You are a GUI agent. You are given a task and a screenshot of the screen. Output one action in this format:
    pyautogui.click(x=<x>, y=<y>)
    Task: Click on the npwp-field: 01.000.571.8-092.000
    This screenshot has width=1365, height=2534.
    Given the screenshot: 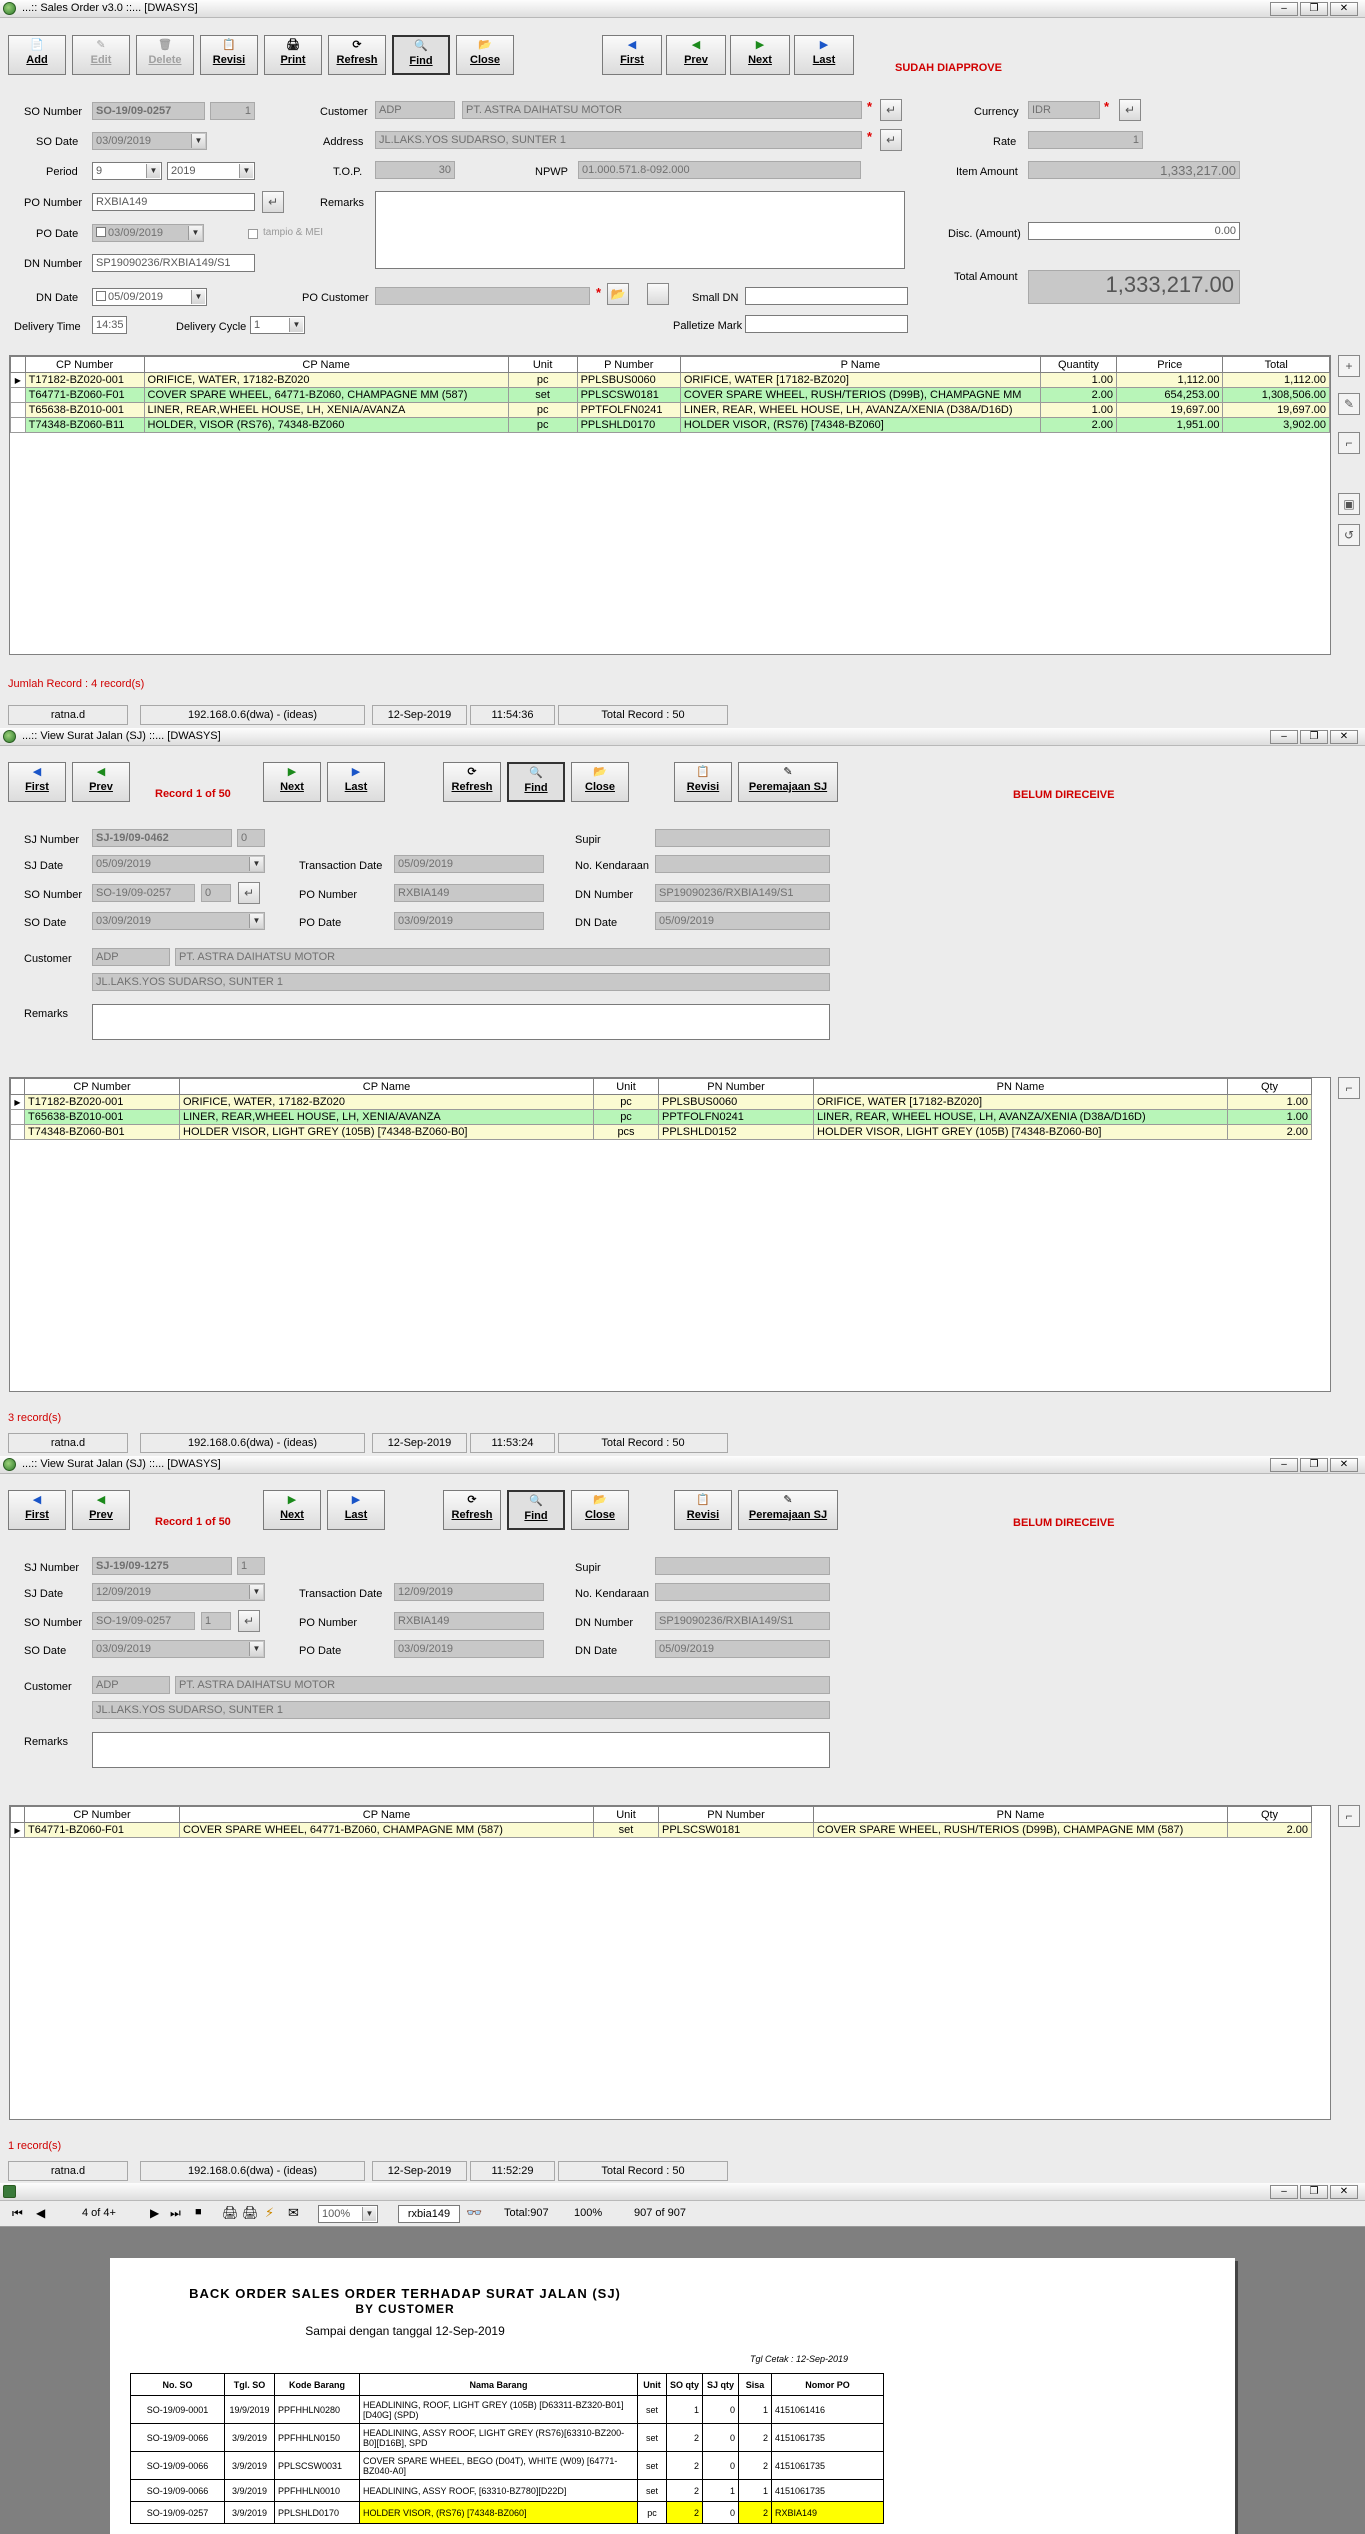 What is the action you would take?
    pyautogui.click(x=719, y=170)
    